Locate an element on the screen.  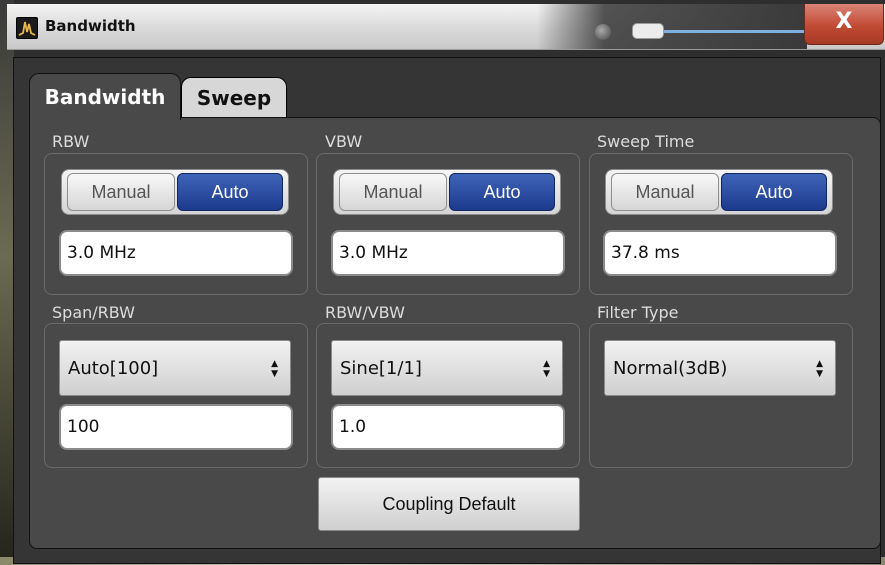
transparency-slider-track is located at coordinates (730, 31).